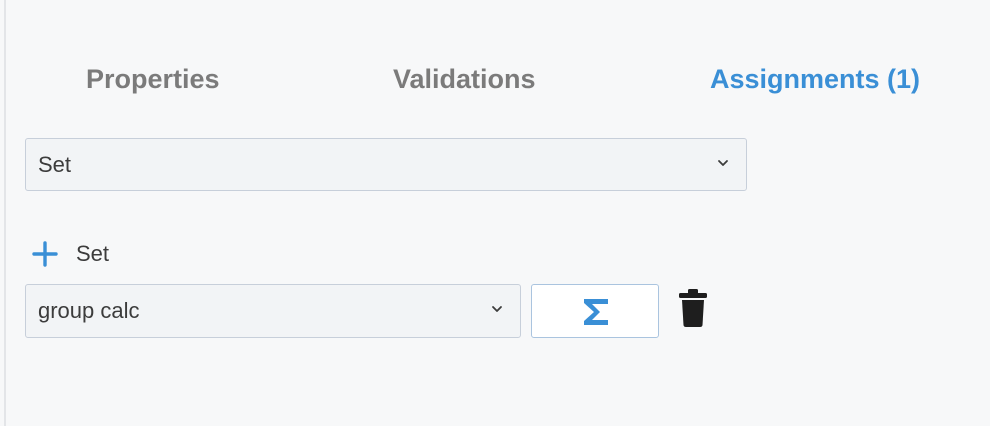 The width and height of the screenshot is (990, 426). Describe the element at coordinates (693, 308) in the screenshot. I see `trash-icon` at that location.